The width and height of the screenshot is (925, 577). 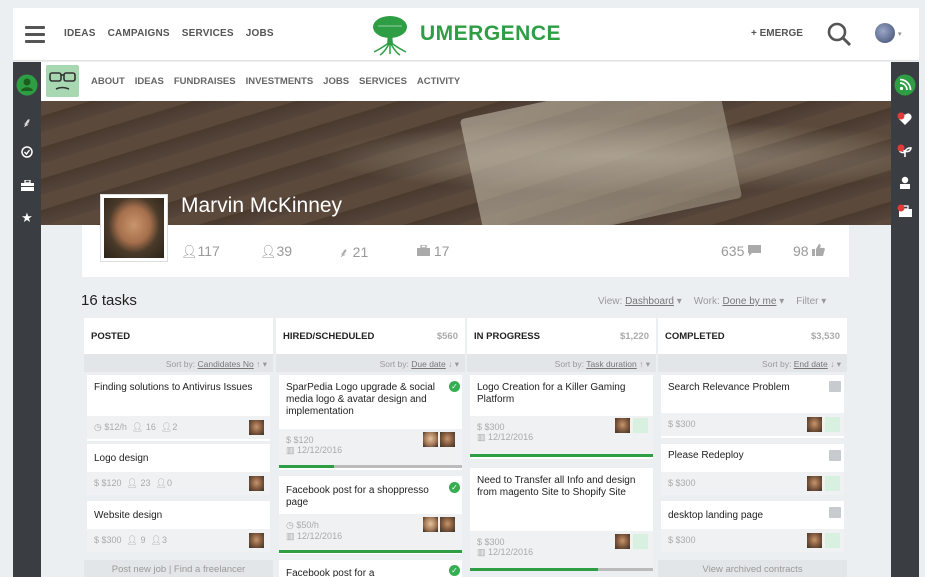 I want to click on task-card: Search Relevance Problem $ $300, so click(x=752, y=406).